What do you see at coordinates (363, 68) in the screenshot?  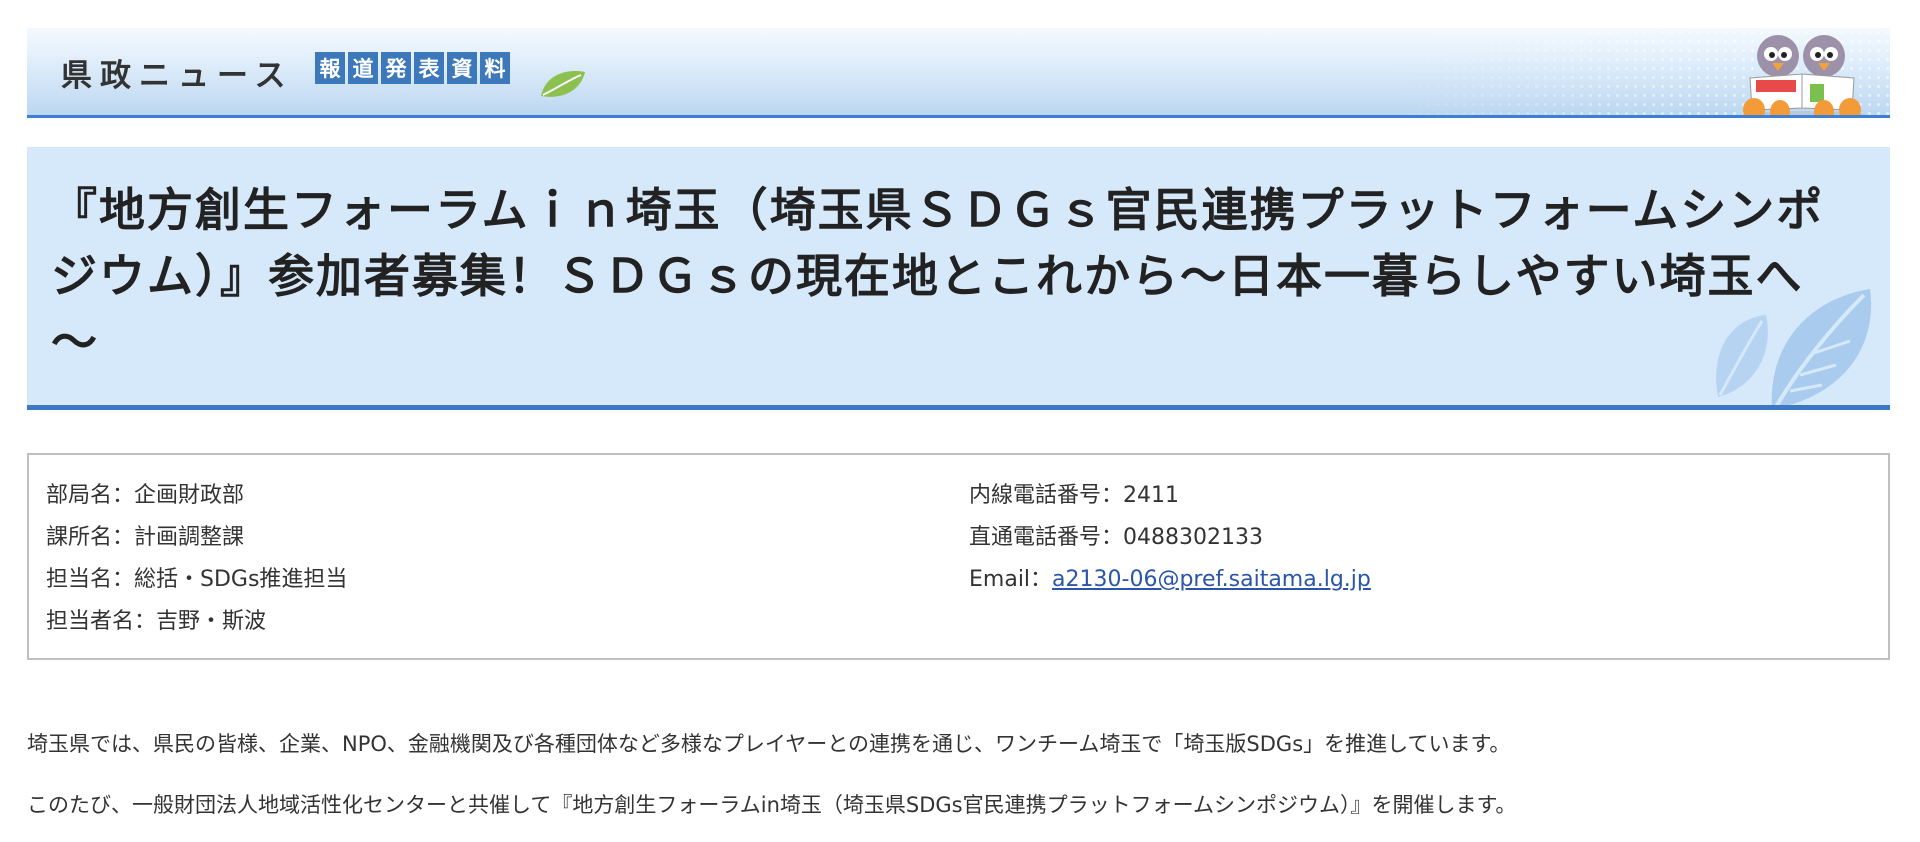 I see `tag-char: 道` at bounding box center [363, 68].